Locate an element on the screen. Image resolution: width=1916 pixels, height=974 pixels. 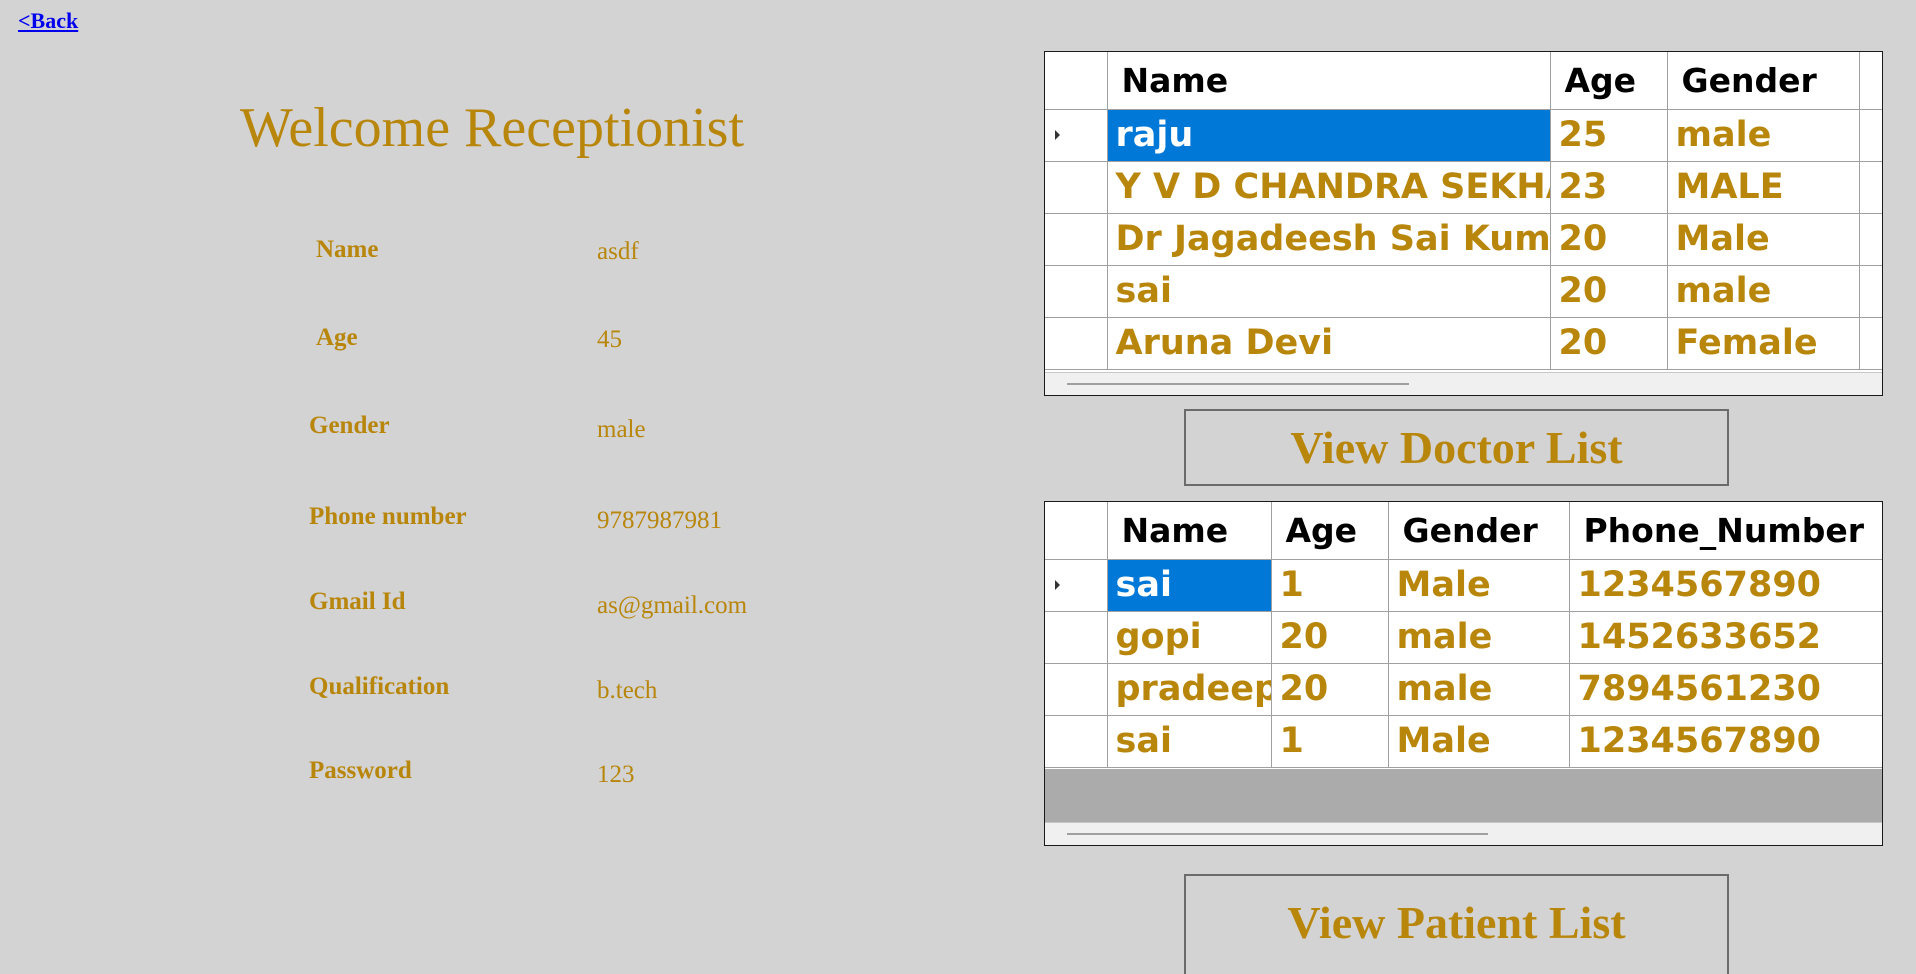
cell-gender: Female is located at coordinates (1763, 343).